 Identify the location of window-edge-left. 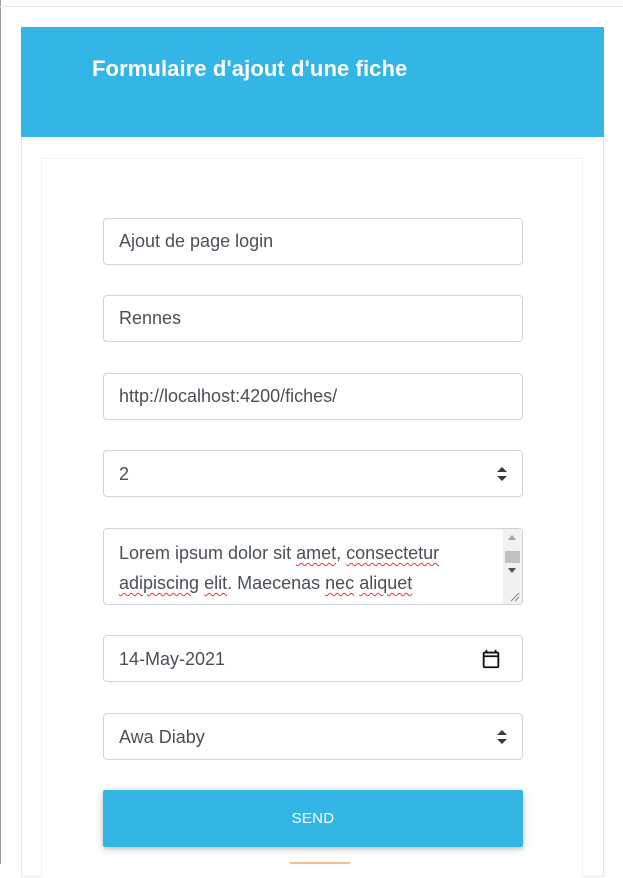
(0, 432).